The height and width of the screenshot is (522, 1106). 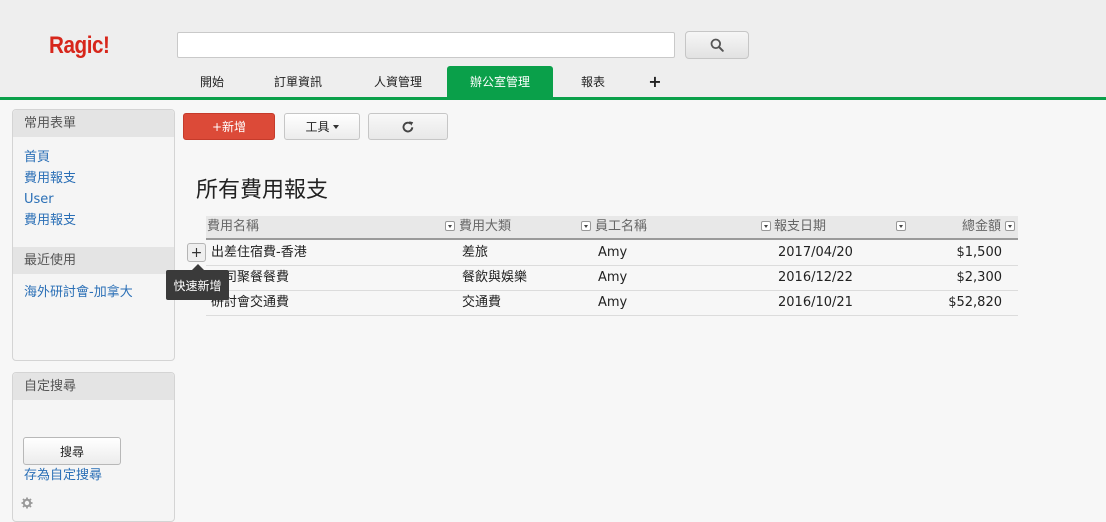 I want to click on table-row: 研討會交通費 交通費 Amy 2016/10/21 $52,820, so click(x=612, y=303).